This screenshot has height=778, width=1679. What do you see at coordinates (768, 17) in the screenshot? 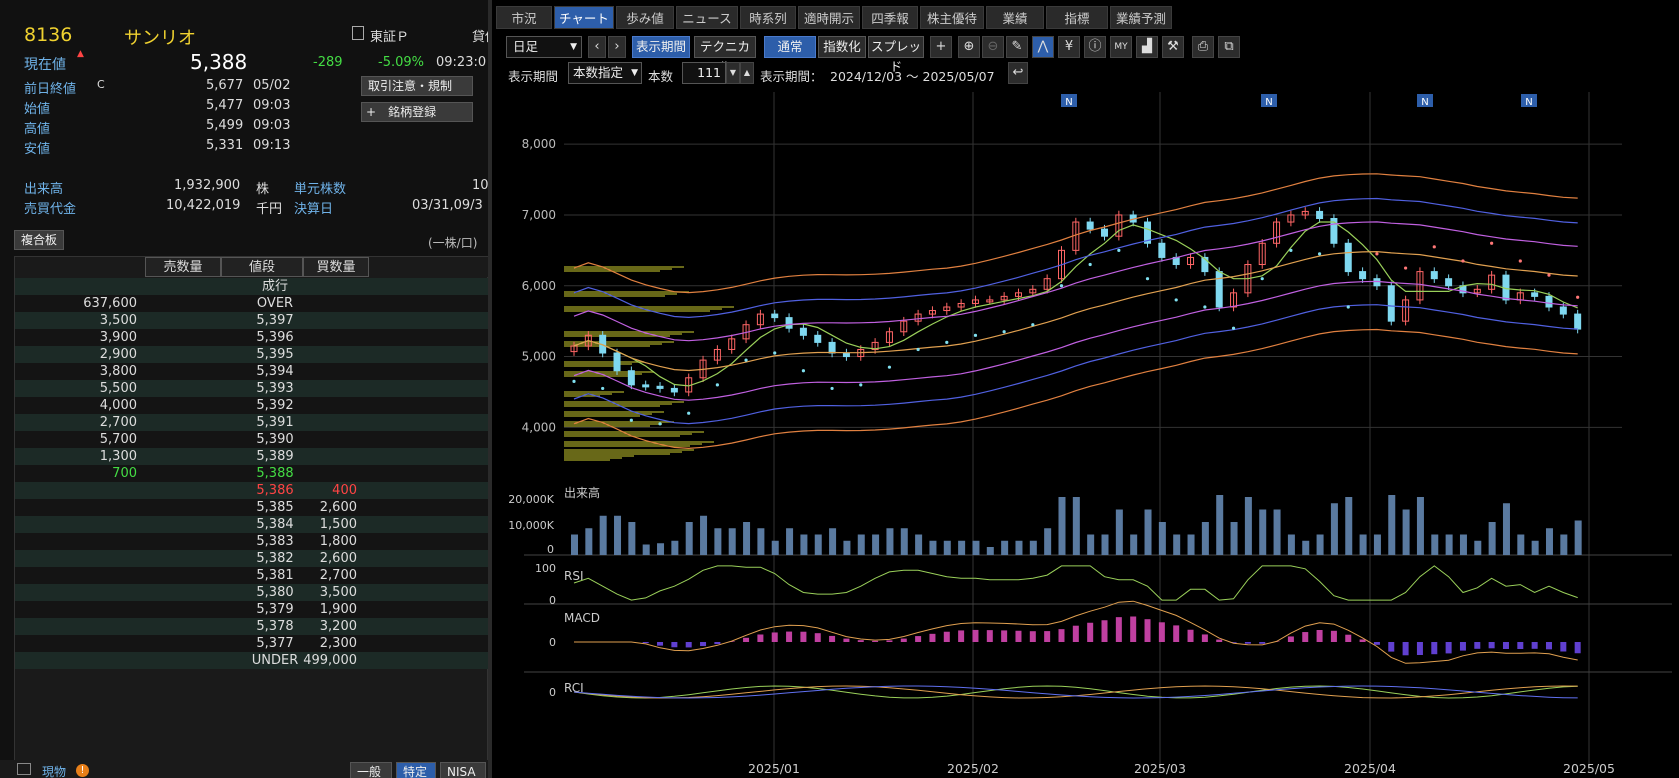
I see `tab-4: 時系列` at bounding box center [768, 17].